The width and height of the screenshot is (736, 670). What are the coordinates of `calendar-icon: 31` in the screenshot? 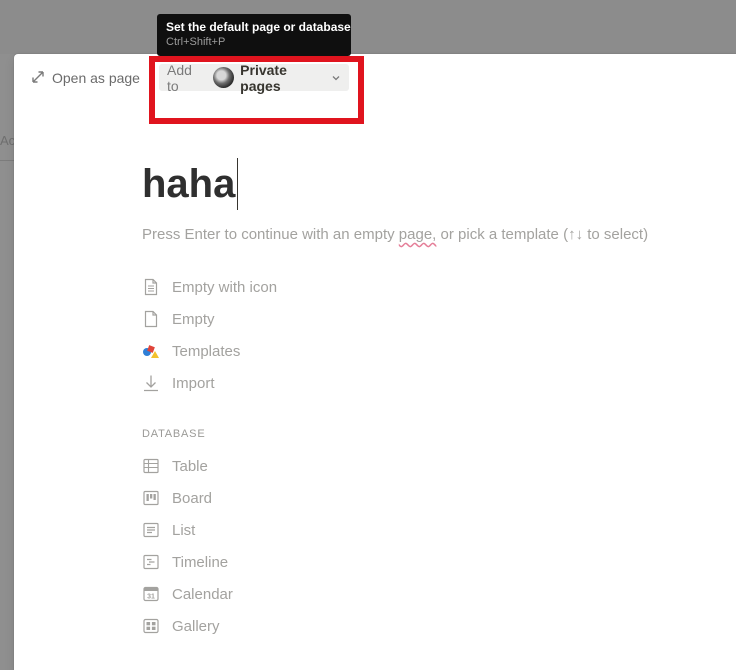 It's located at (151, 594).